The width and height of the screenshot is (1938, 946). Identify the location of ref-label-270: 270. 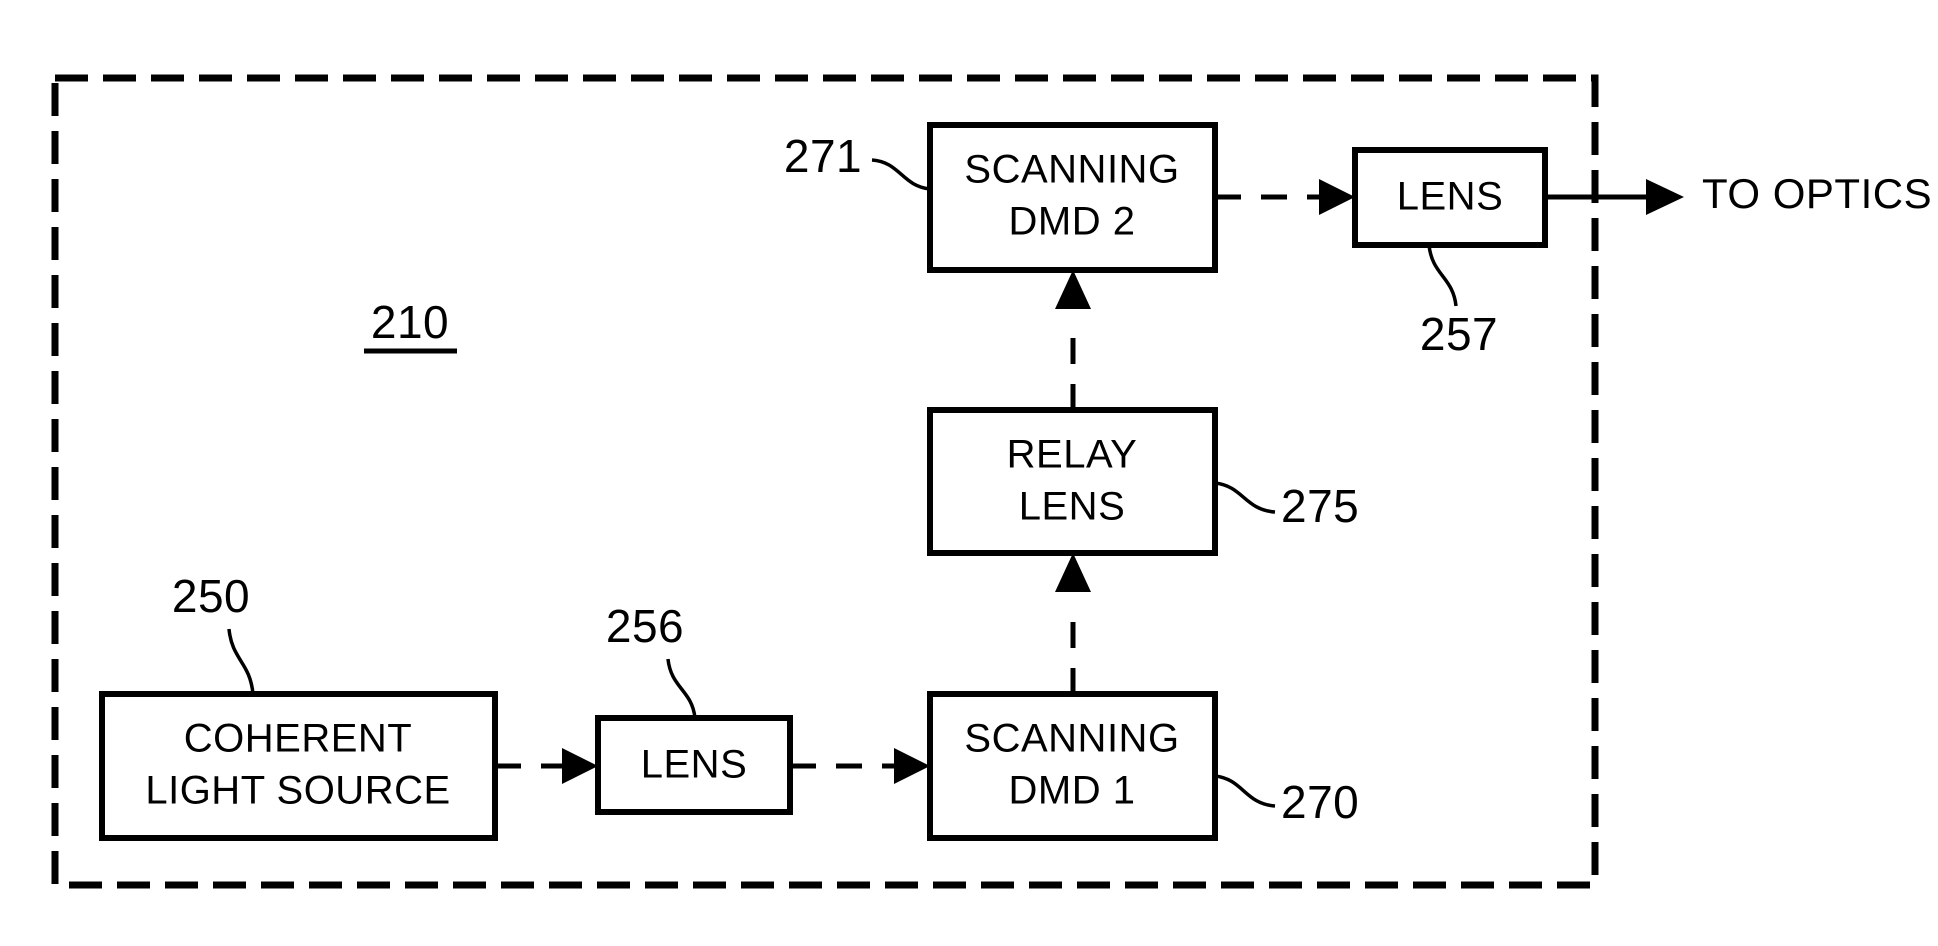
(1320, 802).